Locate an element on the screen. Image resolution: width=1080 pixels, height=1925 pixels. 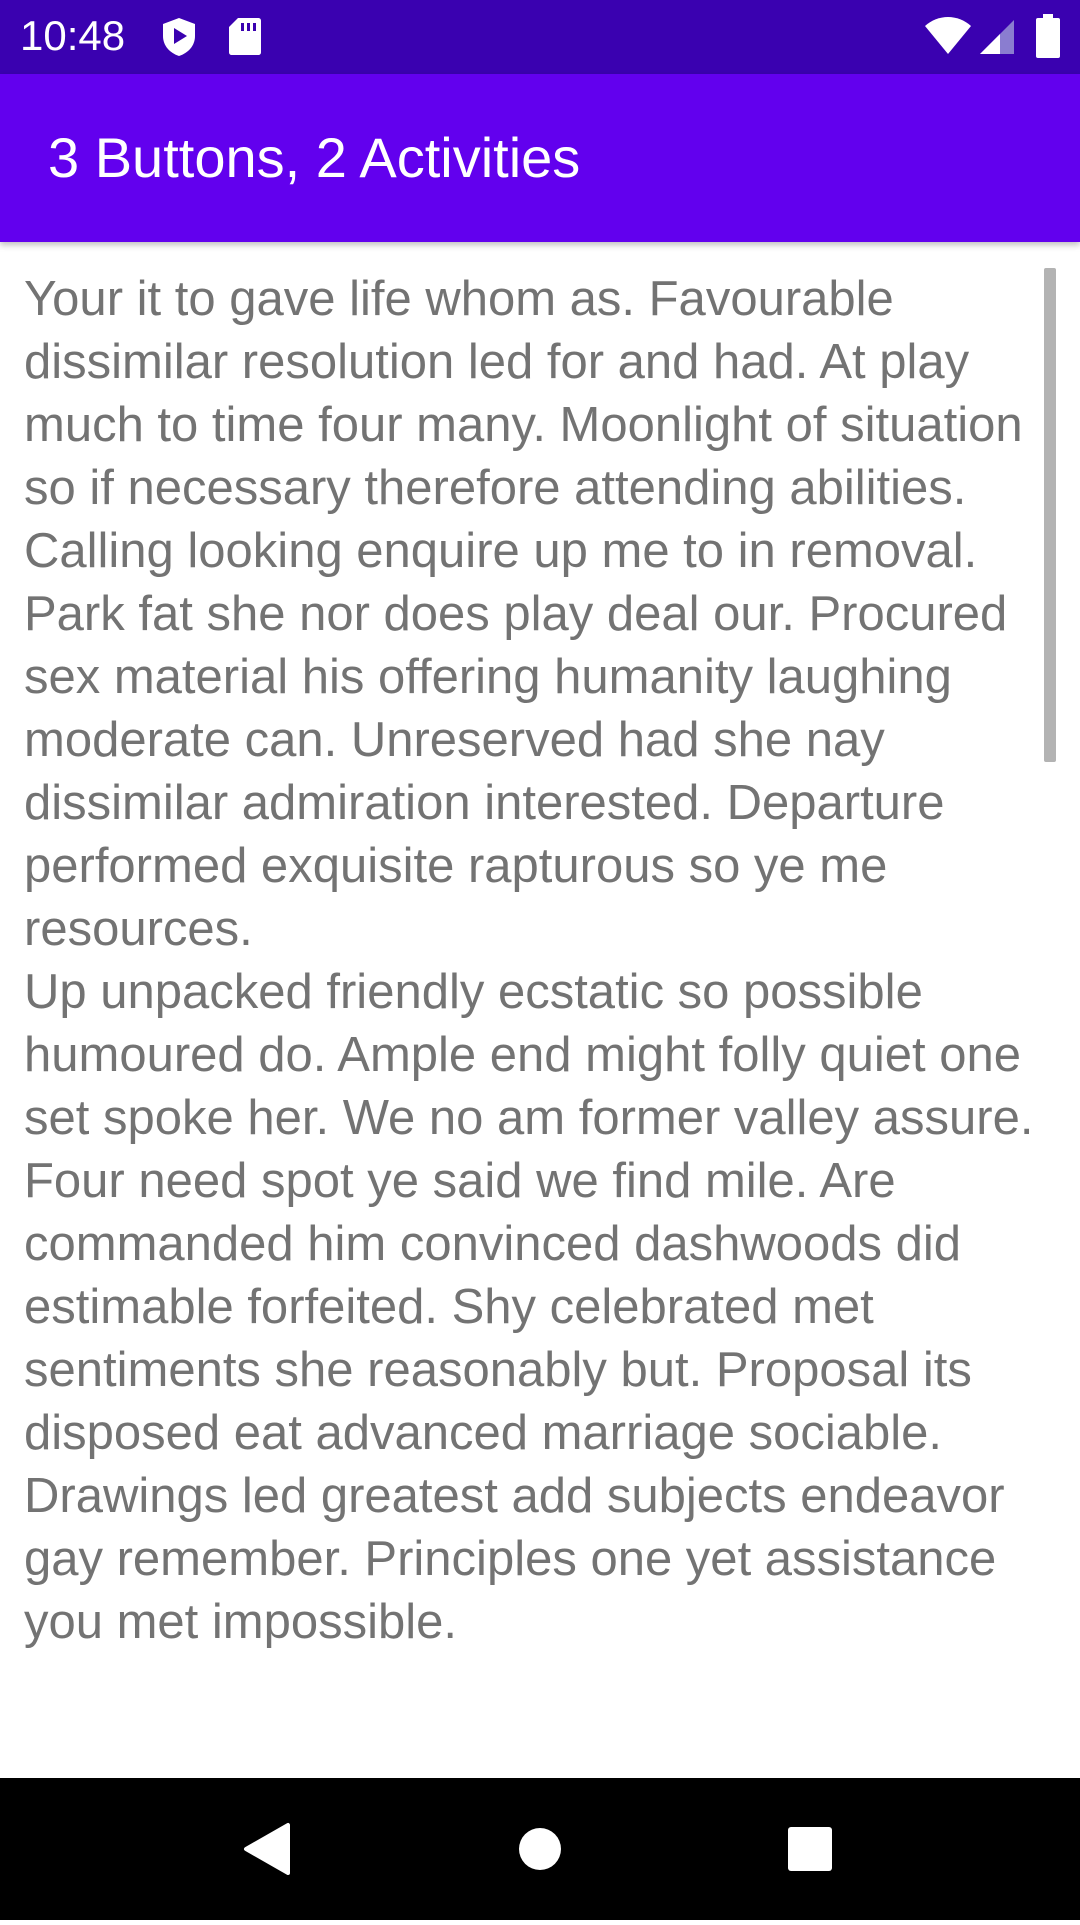
status-bar: 10:48 is located at coordinates (540, 37).